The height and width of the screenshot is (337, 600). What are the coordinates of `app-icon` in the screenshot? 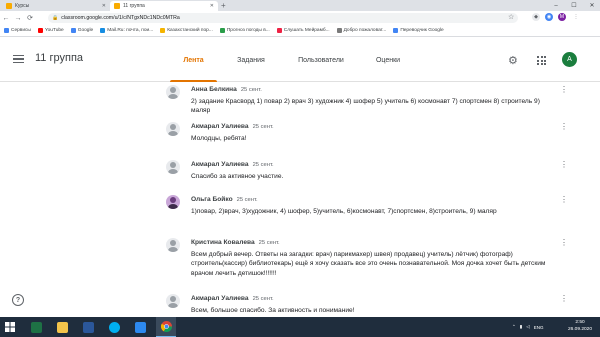 It's located at (140, 327).